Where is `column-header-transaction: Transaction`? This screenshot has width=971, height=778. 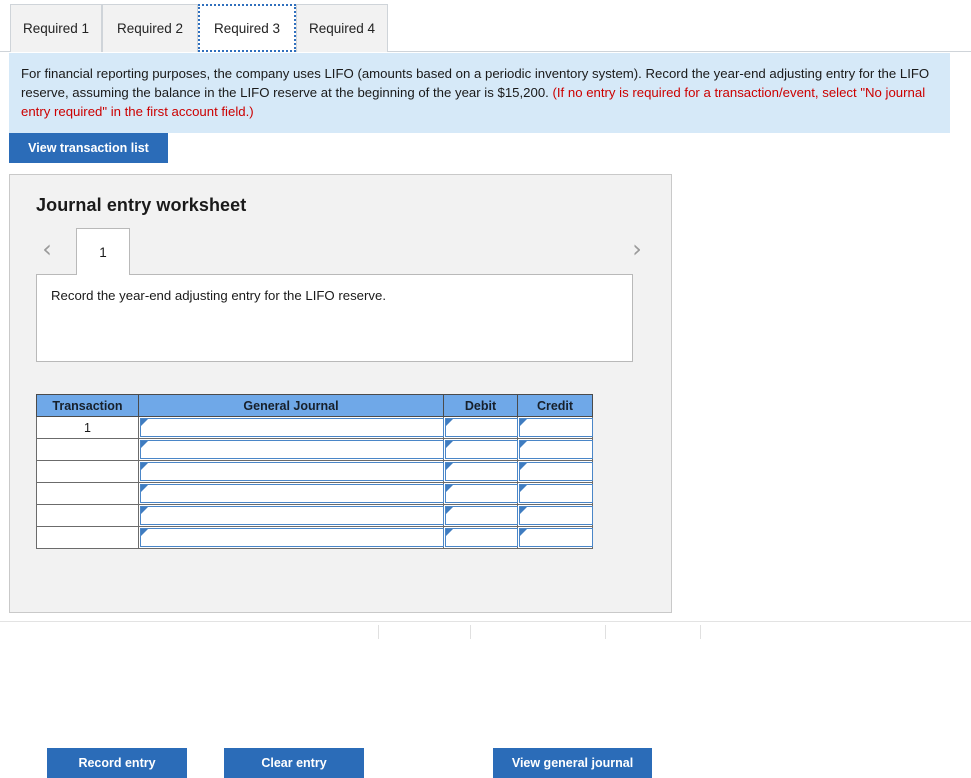
column-header-transaction: Transaction is located at coordinates (87, 405).